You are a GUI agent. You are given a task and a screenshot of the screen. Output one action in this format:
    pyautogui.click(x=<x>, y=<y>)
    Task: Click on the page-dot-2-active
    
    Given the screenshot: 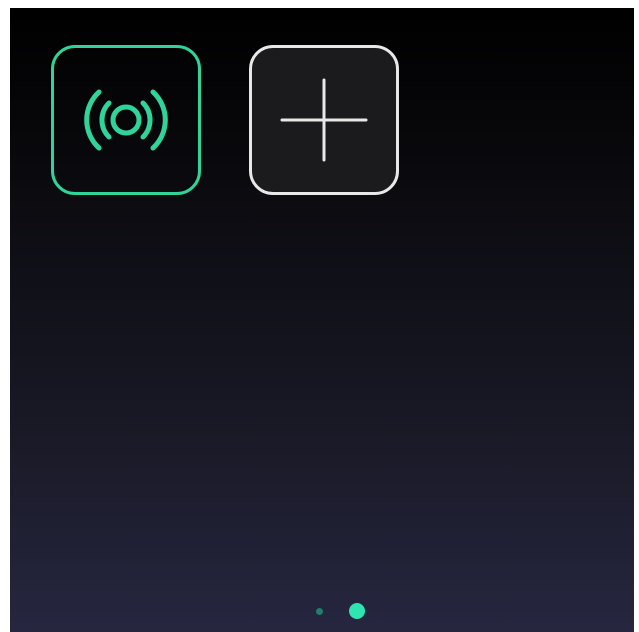 What is the action you would take?
    pyautogui.click(x=356, y=611)
    